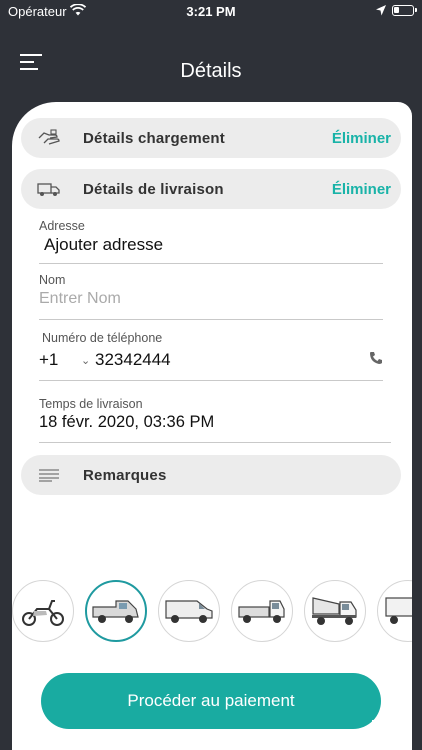 The width and height of the screenshot is (422, 750). Describe the element at coordinates (52, 280) in the screenshot. I see `name-label: Nom` at that location.